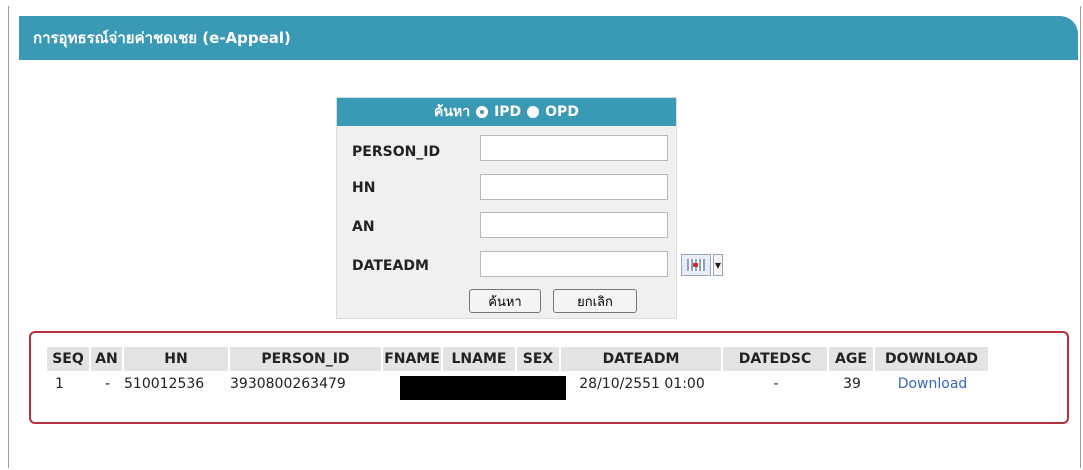 Image resolution: width=1083 pixels, height=470 pixels. I want to click on redacted-name, so click(483, 388).